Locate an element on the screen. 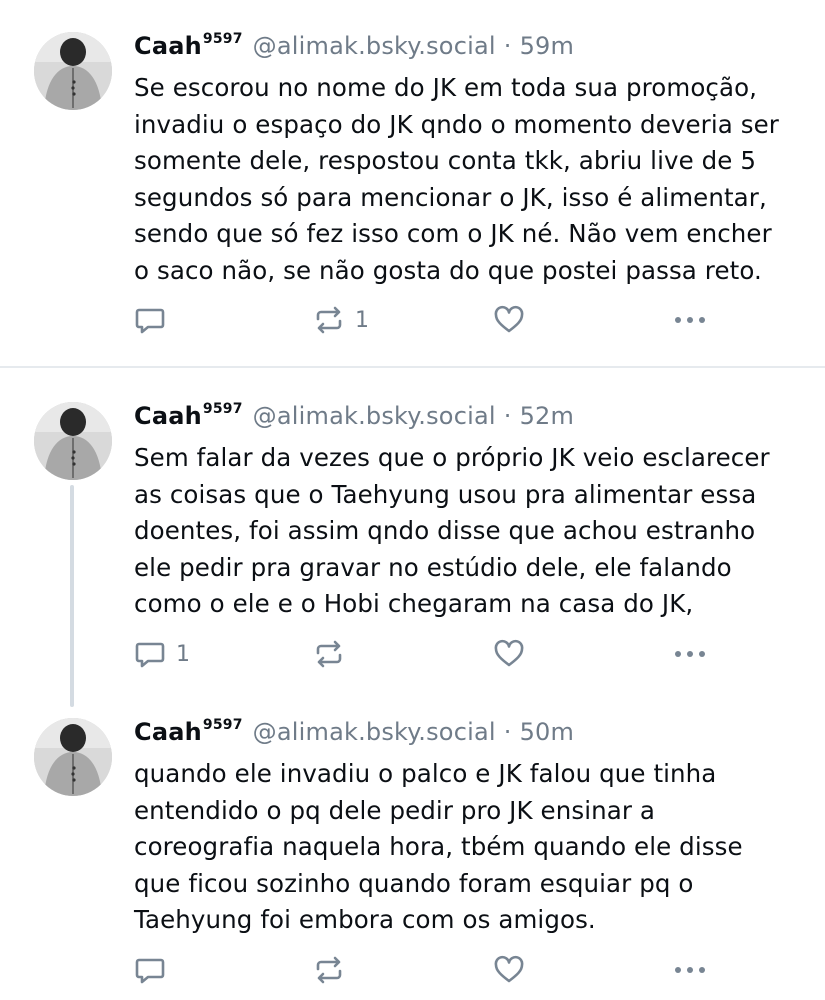  reply-button: 1 is located at coordinates (162, 654).